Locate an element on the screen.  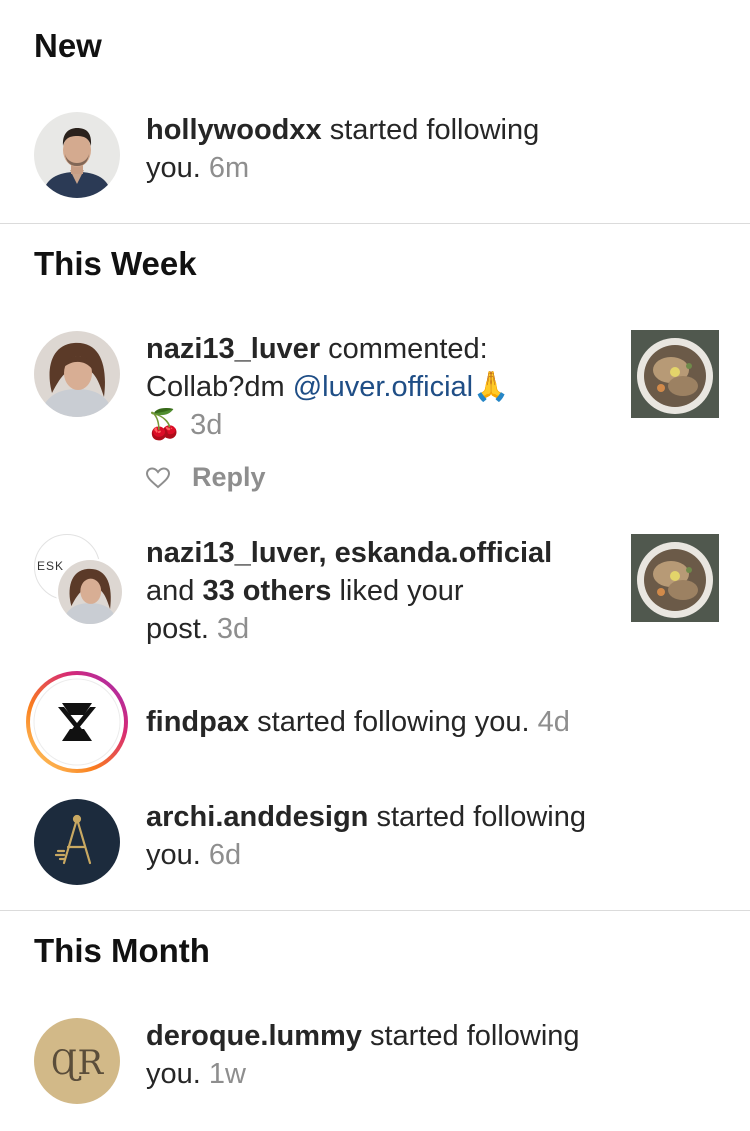
cherry-emoji: 🍒 is located at coordinates (164, 425).